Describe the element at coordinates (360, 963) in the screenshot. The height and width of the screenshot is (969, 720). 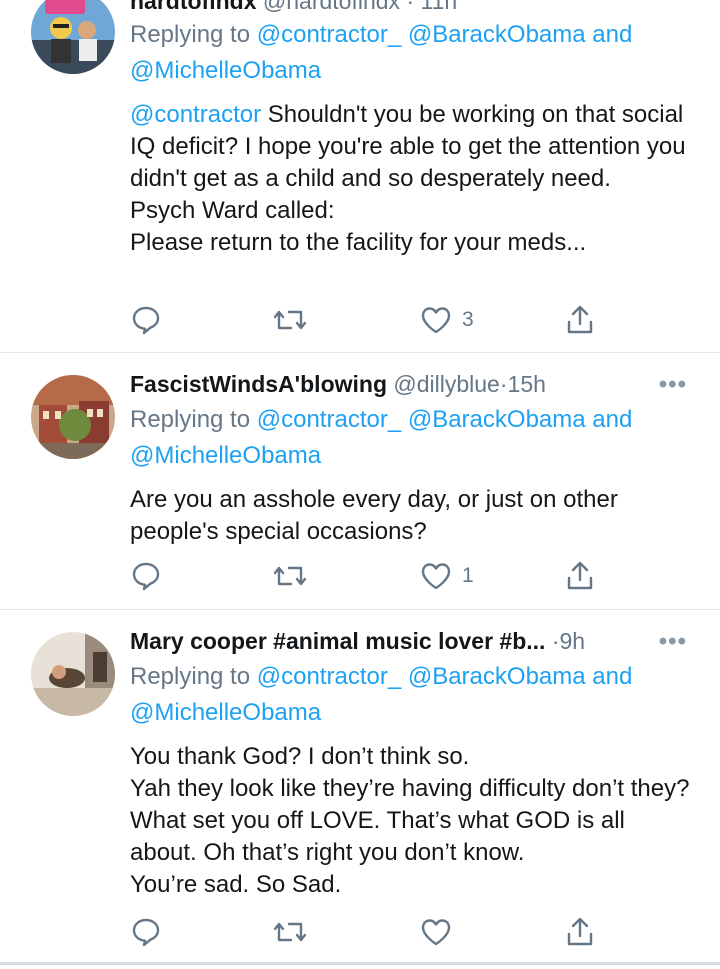
I see `divider` at that location.